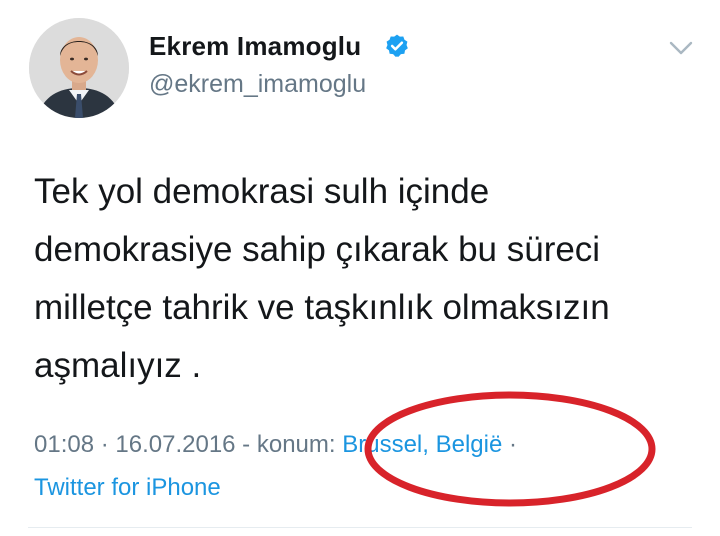 The image size is (720, 536). I want to click on verified-badge-icon, so click(397, 45).